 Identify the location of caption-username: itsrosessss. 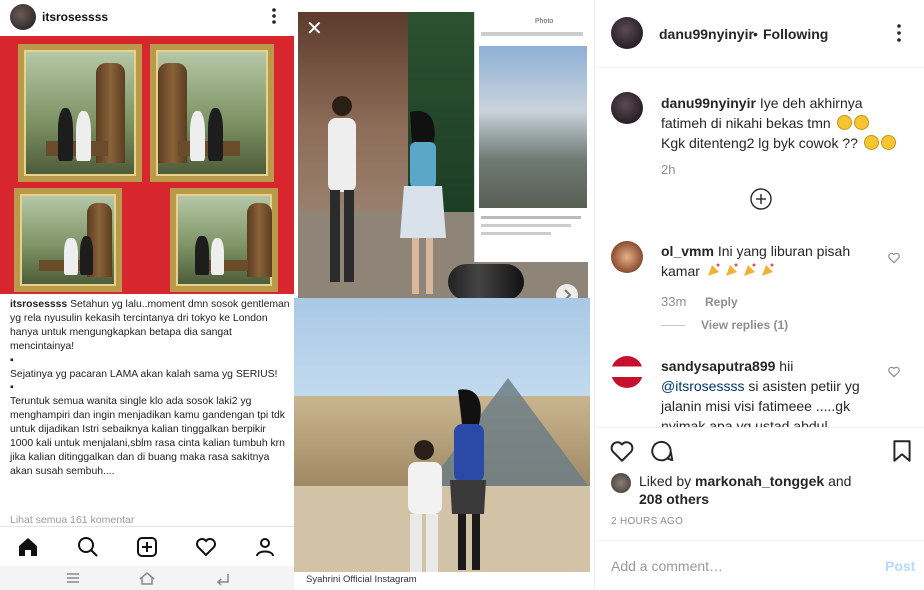
(39, 304).